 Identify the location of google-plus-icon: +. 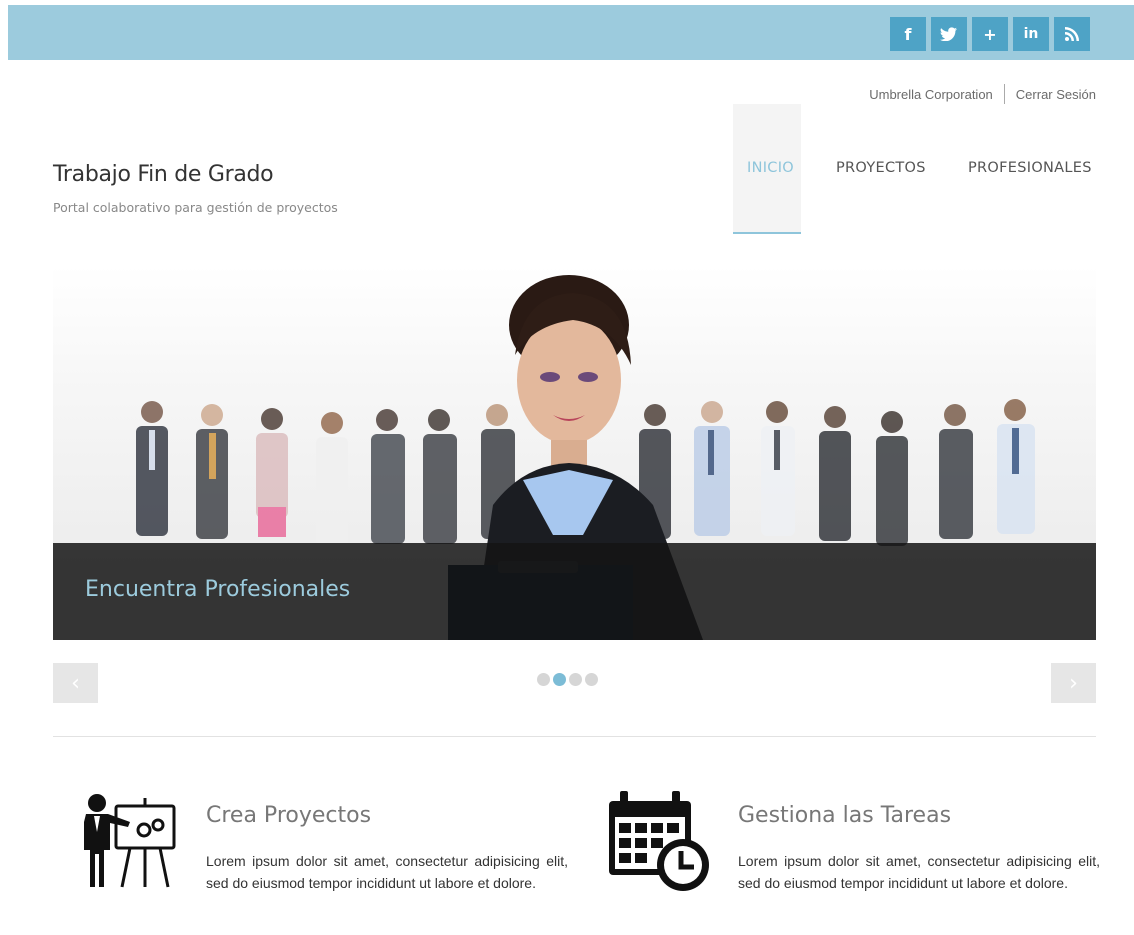
(990, 34).